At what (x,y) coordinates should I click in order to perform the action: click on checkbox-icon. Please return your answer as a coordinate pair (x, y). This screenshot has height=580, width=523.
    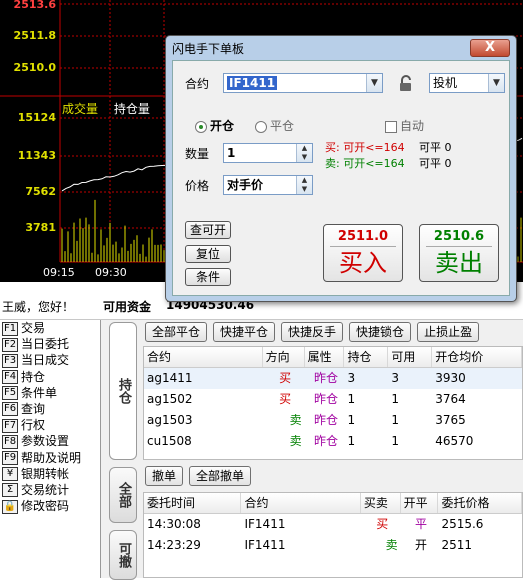
    Looking at the image, I should click on (391, 126).